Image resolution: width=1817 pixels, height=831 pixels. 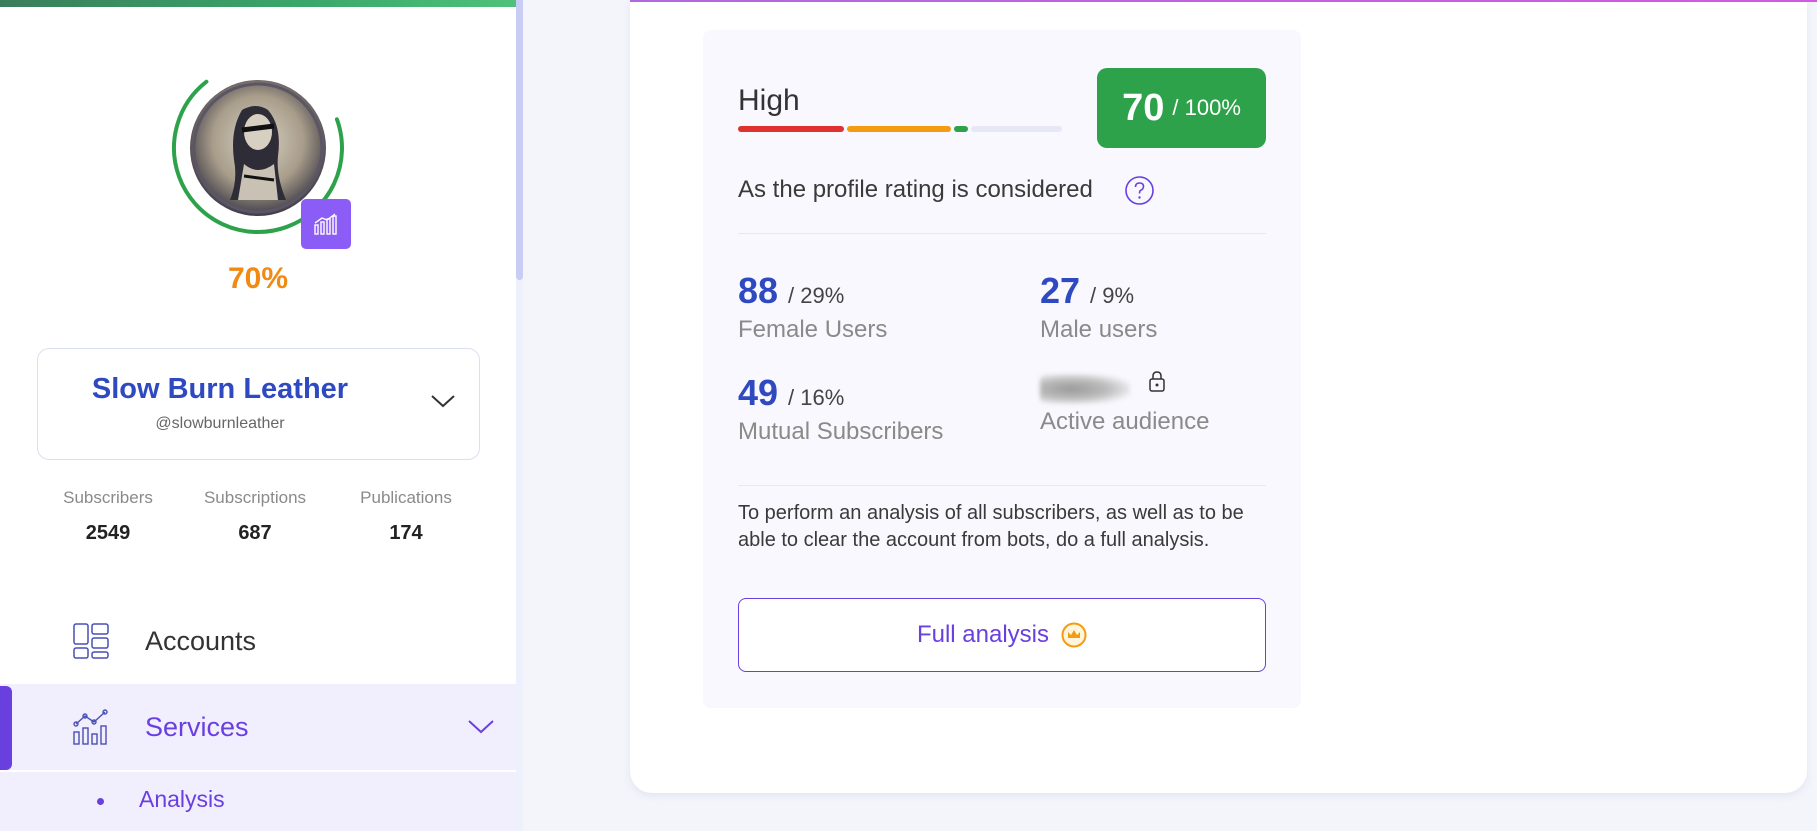 What do you see at coordinates (258, 3) in the screenshot?
I see `sidebar-top-accent` at bounding box center [258, 3].